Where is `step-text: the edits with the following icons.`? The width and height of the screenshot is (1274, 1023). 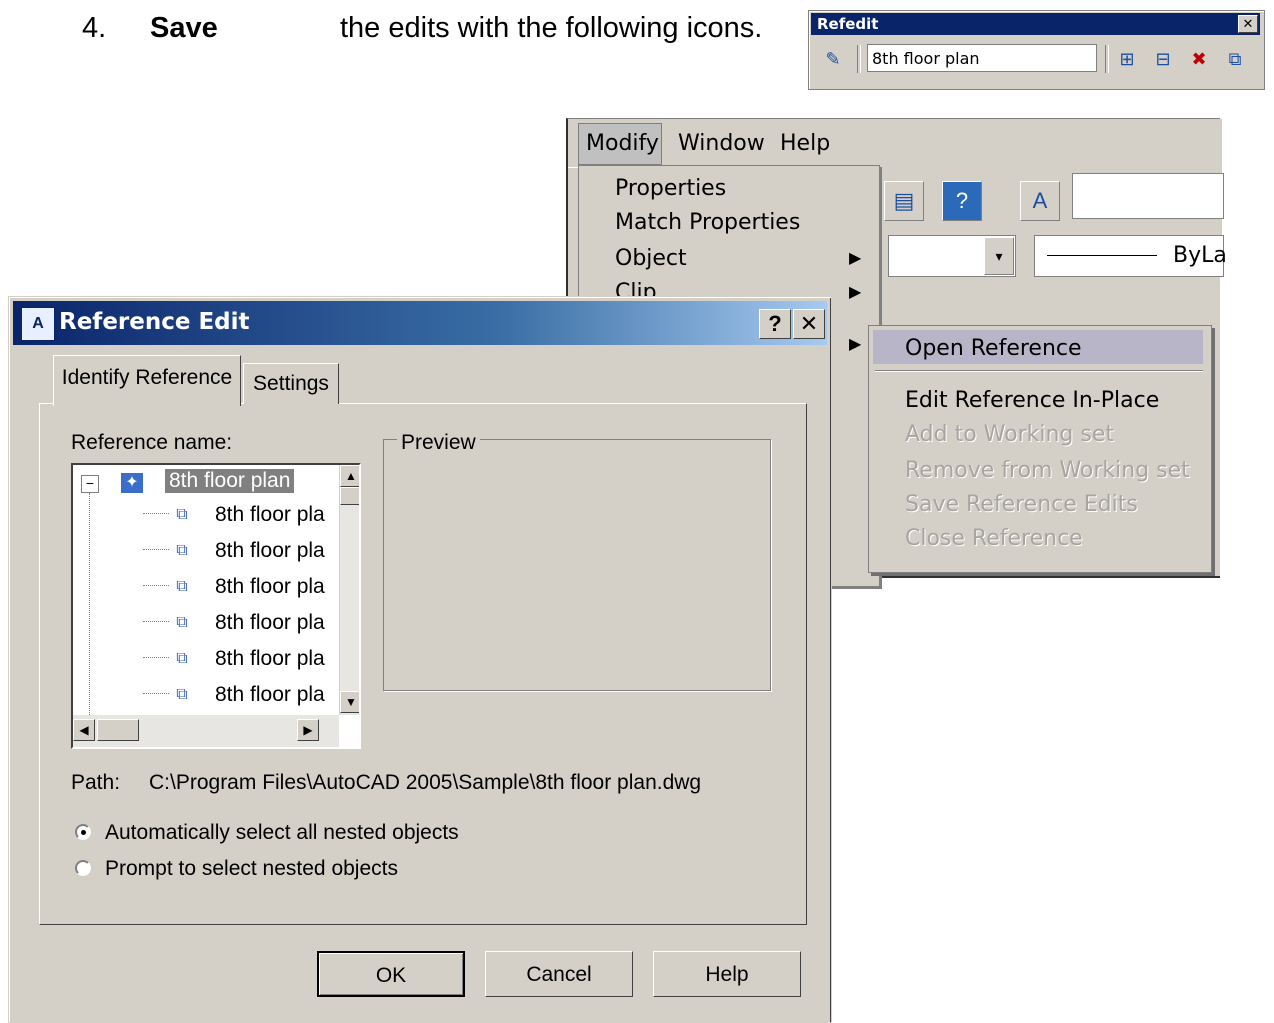
step-text: the edits with the following icons. is located at coordinates (551, 28).